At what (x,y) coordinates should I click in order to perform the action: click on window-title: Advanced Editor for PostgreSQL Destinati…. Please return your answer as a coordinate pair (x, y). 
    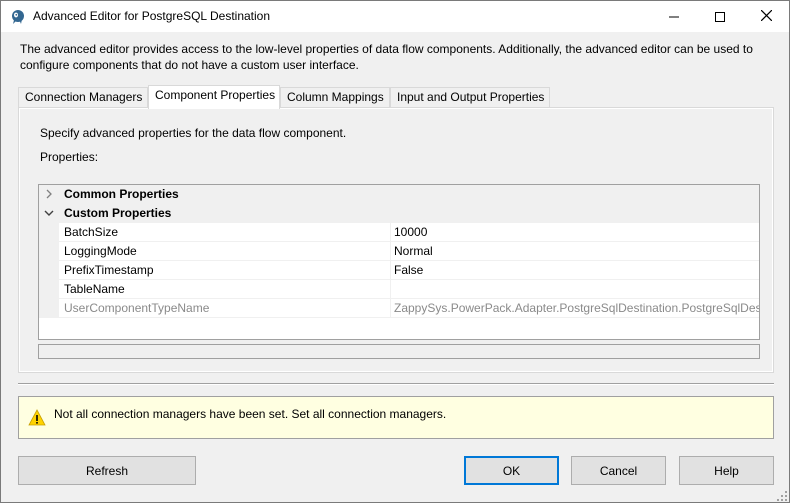
    Looking at the image, I should click on (152, 16).